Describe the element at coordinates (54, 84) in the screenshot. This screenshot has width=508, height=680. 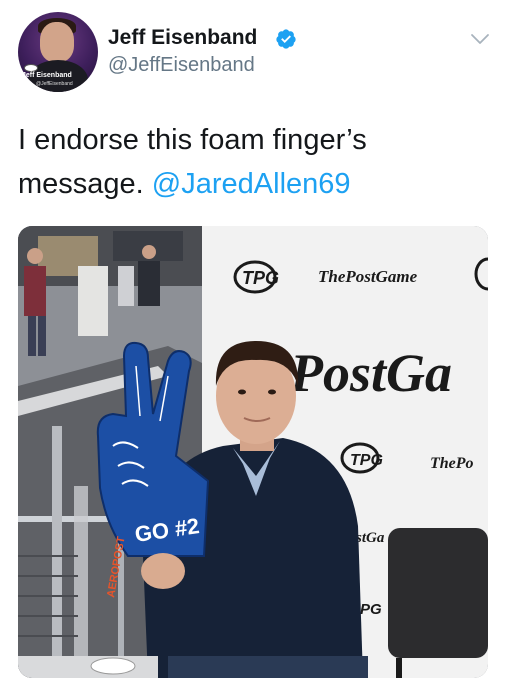
I see `avatar-handle: @JeffEisenband` at that location.